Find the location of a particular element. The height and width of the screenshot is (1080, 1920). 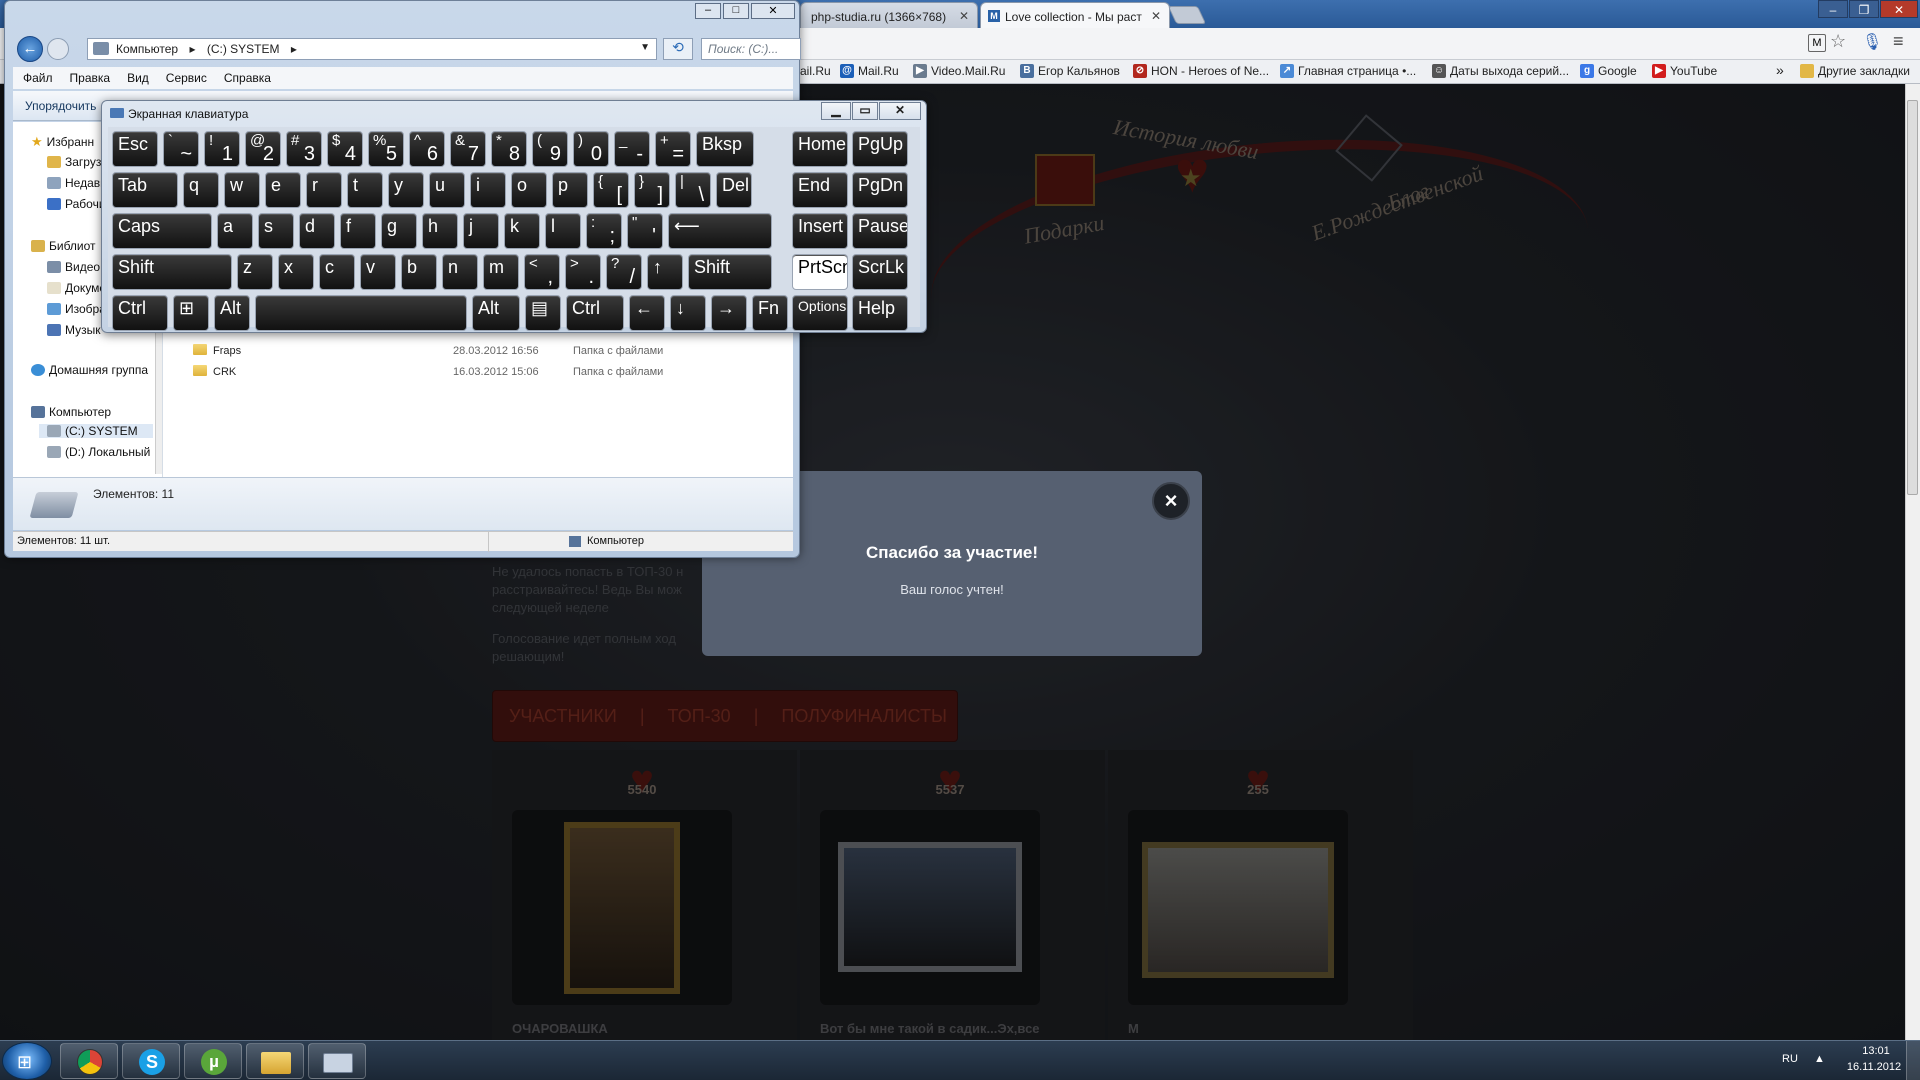

maximize-button: □ is located at coordinates (736, 11).